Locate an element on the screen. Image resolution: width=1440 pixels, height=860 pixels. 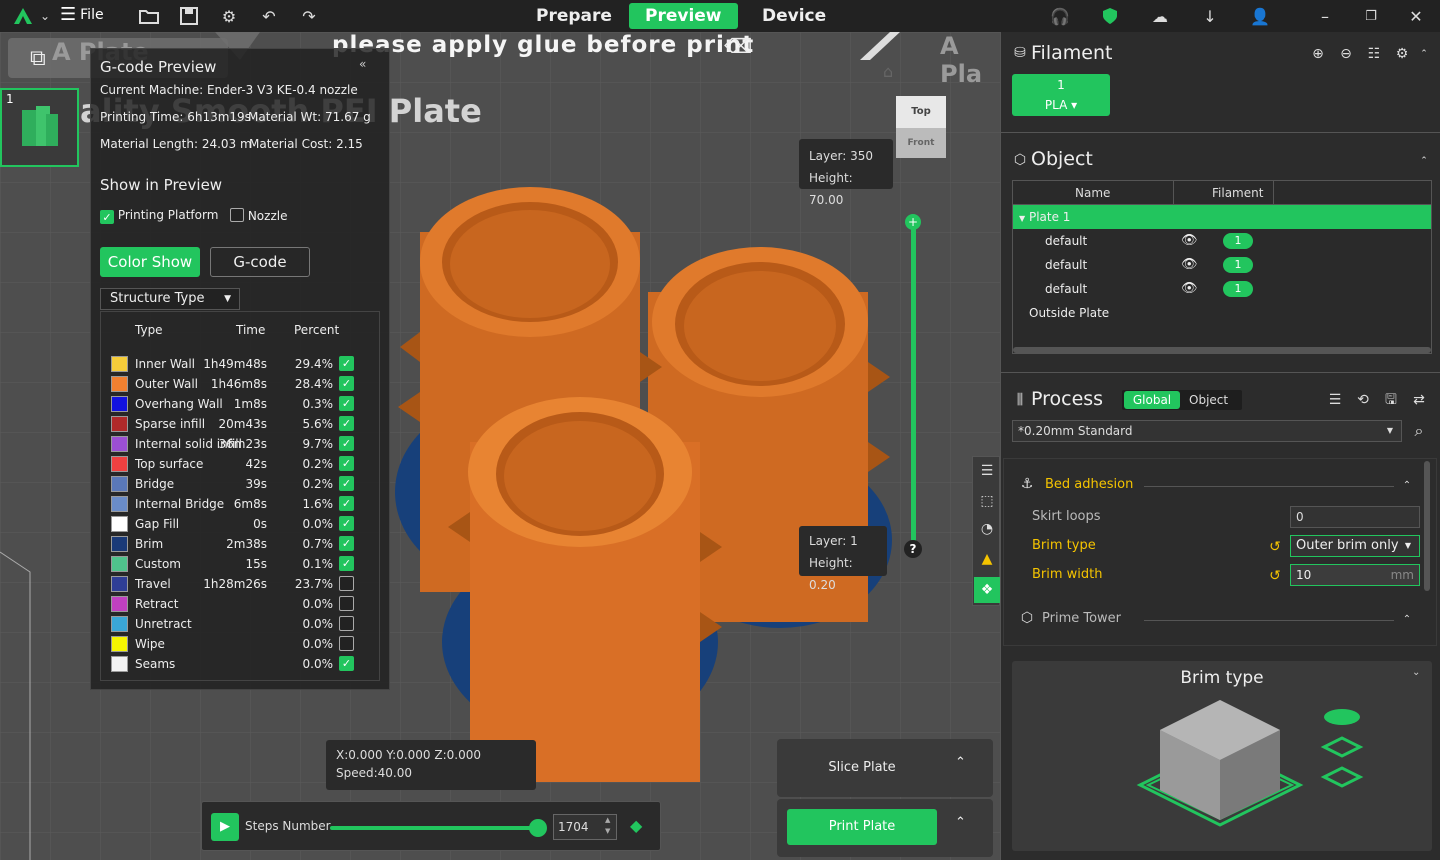
maximize-icon: ❐ is located at coordinates (1371, 16).